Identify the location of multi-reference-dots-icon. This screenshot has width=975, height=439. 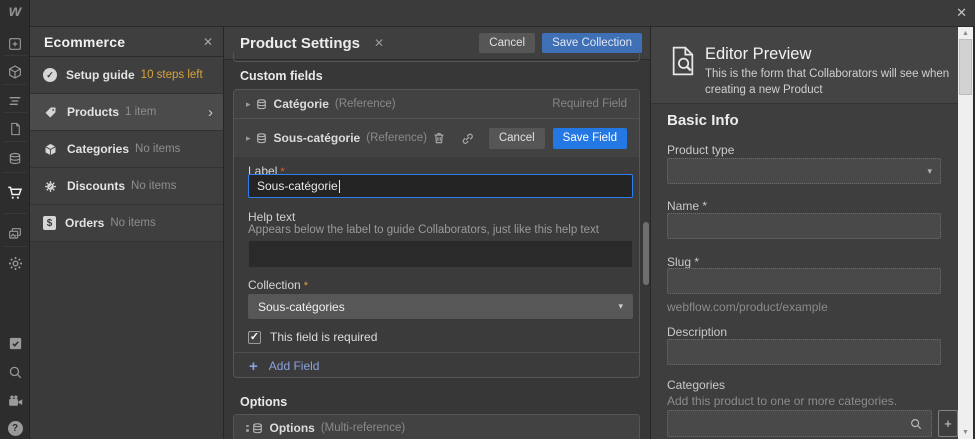
(247, 428).